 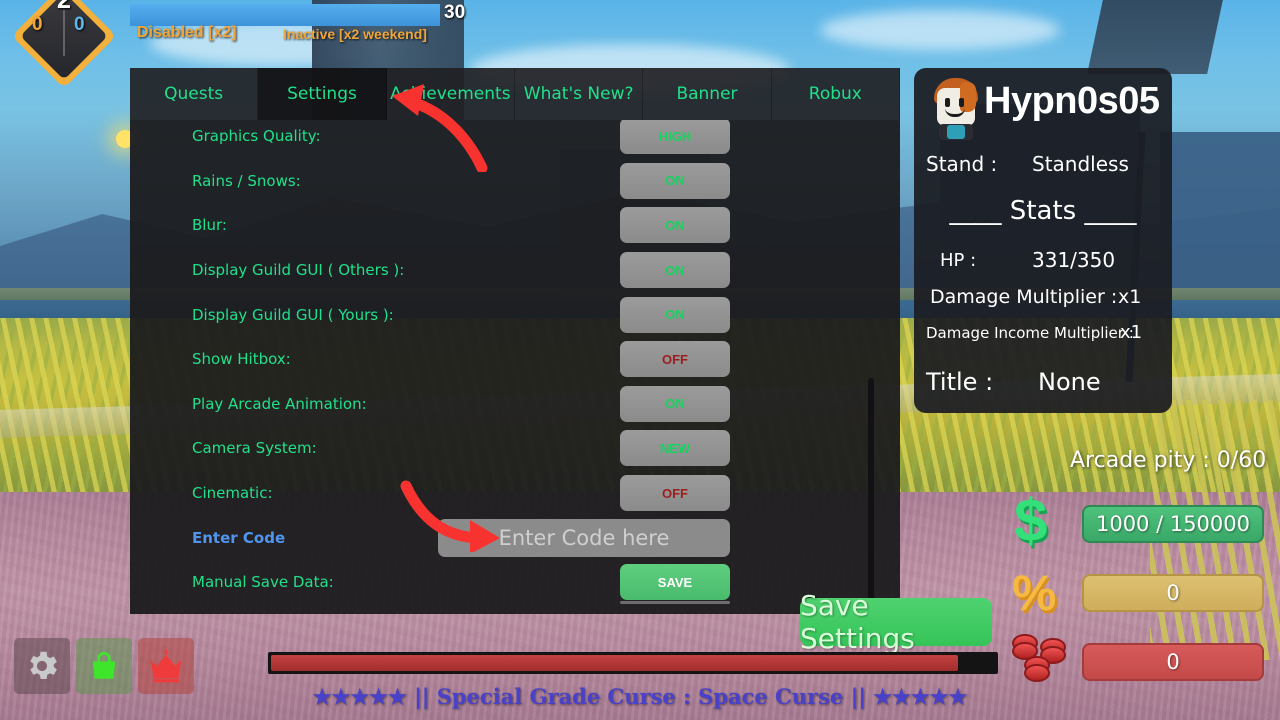 I want to click on tab-label: Robux, so click(x=835, y=94).